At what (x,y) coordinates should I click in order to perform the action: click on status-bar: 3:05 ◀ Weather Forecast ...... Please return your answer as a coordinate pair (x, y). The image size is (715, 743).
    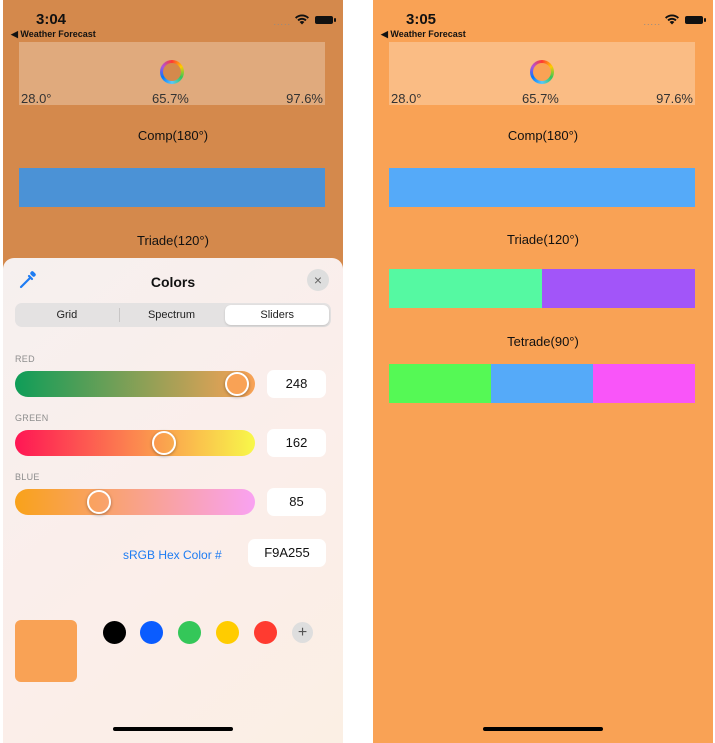
    Looking at the image, I should click on (543, 21).